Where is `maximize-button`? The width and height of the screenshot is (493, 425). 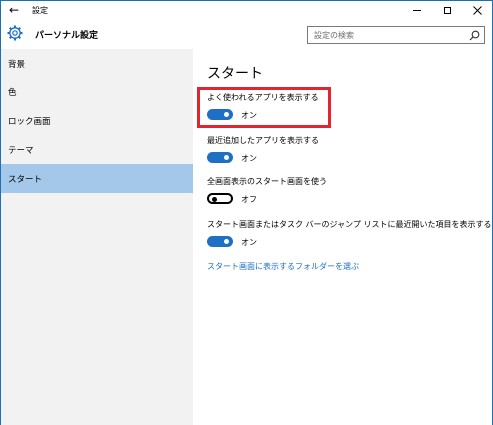 maximize-button is located at coordinates (447, 10).